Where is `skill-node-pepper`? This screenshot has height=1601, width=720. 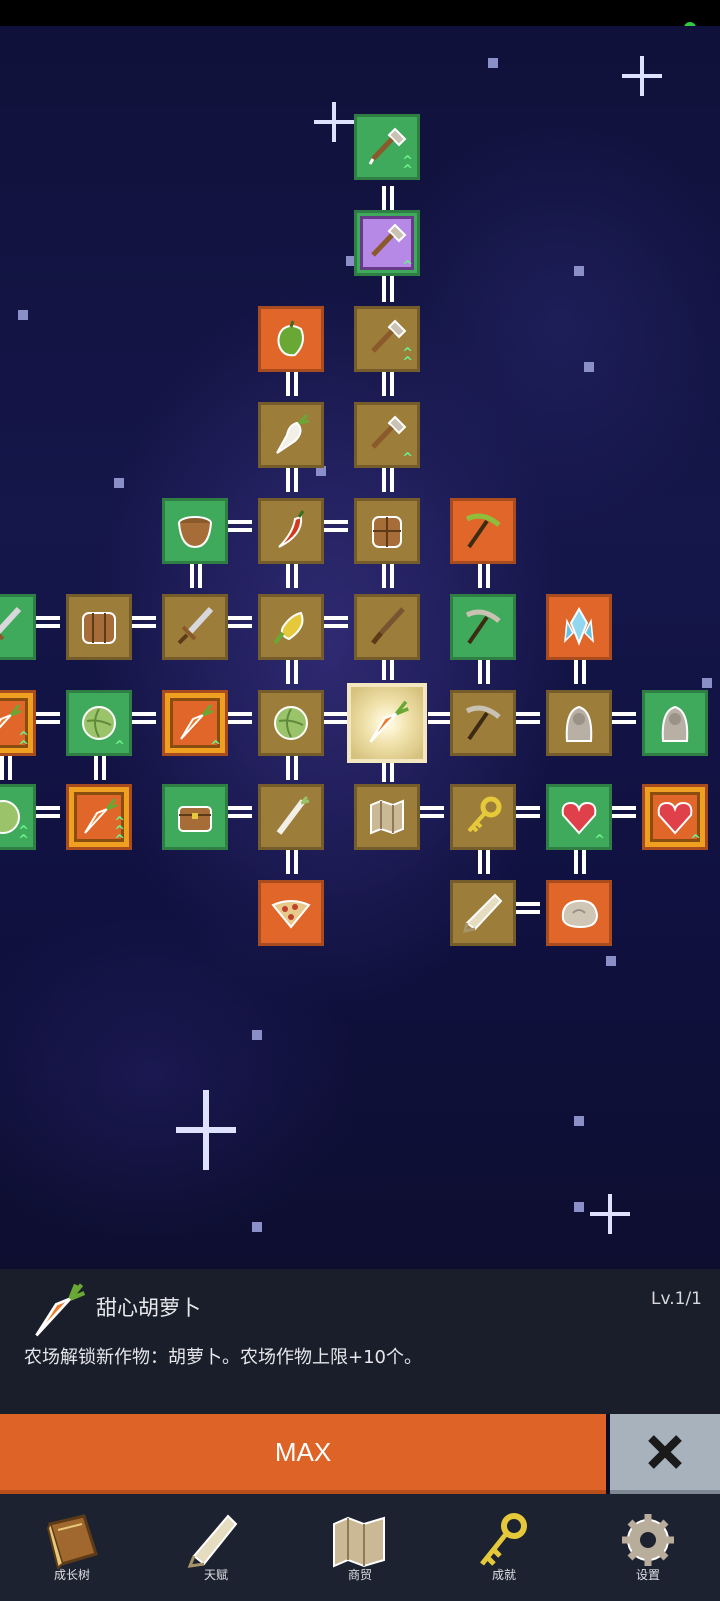
skill-node-pepper is located at coordinates (291, 339).